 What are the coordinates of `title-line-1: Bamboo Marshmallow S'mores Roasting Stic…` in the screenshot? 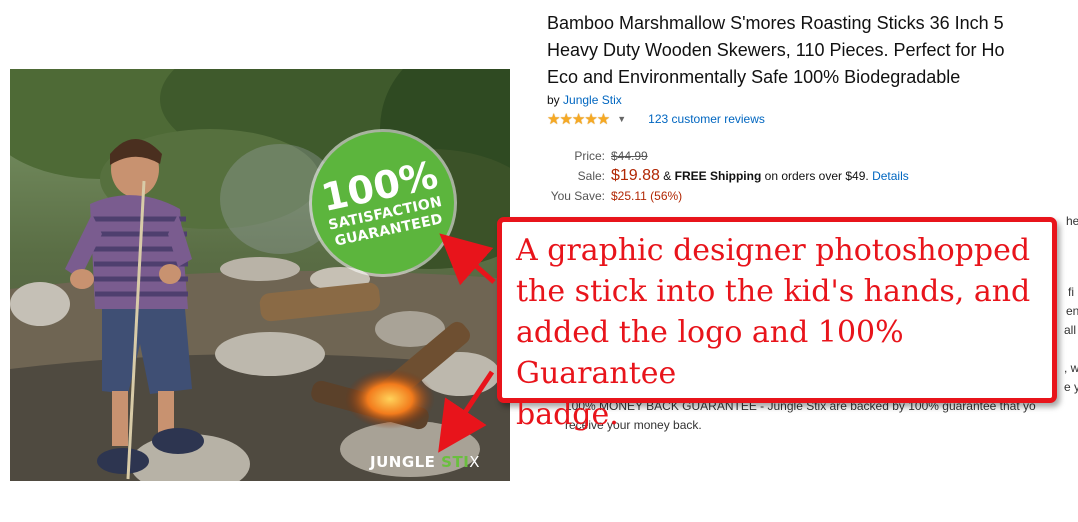 It's located at (775, 23).